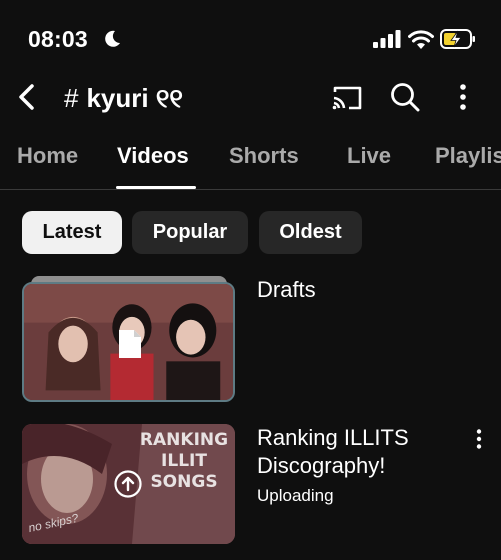 This screenshot has height=560, width=501. I want to click on draft-document-icon, so click(130, 344).